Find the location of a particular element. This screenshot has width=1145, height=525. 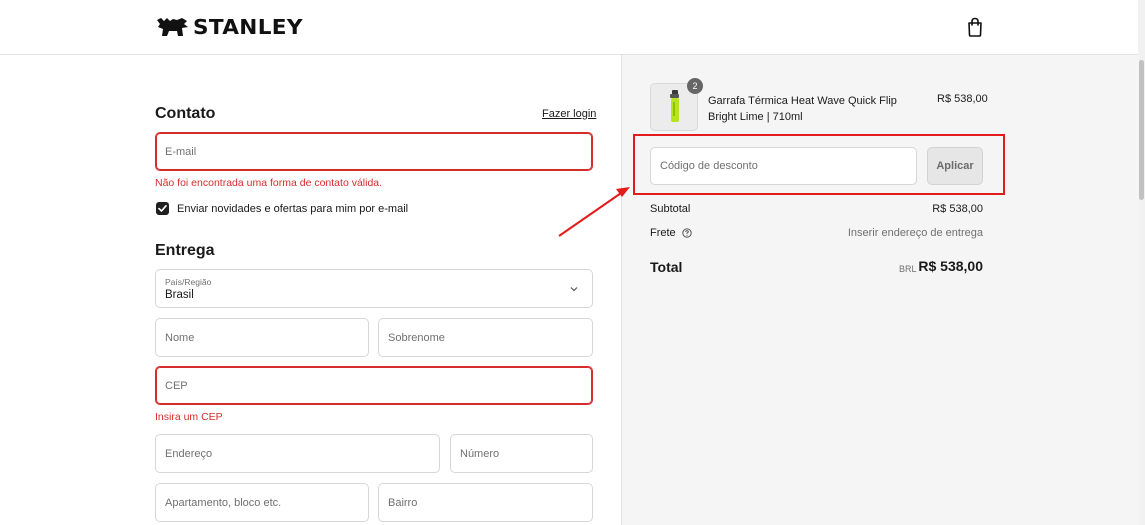

shipping-label: Frete is located at coordinates (663, 233).